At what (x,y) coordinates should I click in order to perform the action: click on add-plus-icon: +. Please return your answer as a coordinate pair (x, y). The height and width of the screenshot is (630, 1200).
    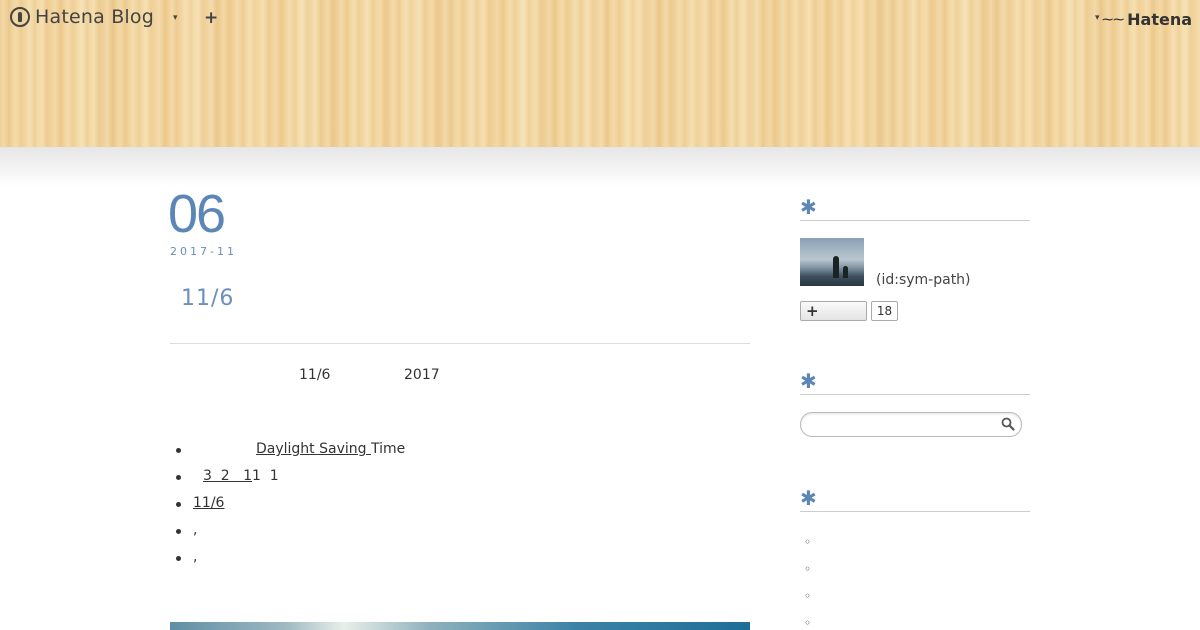
    Looking at the image, I should click on (211, 18).